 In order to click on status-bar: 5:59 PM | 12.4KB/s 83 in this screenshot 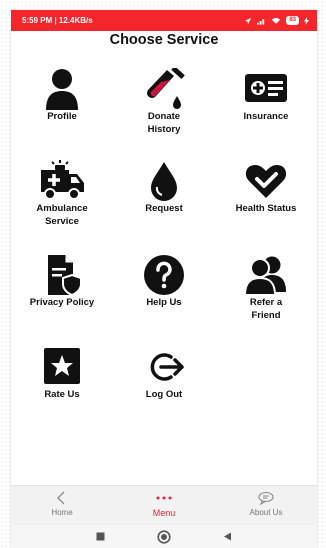, I will do `click(164, 20)`.